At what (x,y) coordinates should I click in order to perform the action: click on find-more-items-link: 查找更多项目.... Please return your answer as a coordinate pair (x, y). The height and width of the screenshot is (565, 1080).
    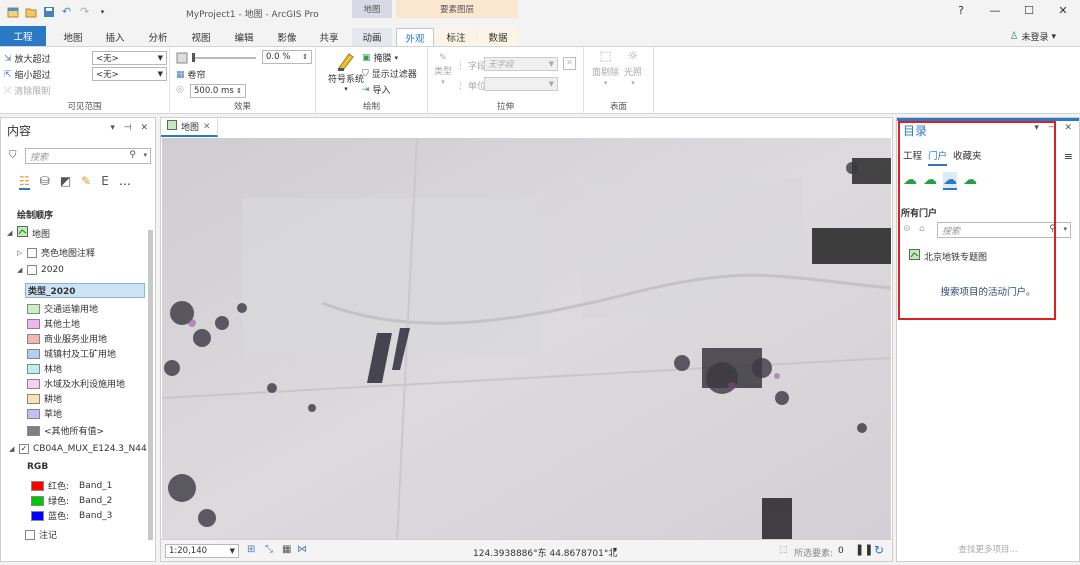
    Looking at the image, I should click on (988, 549).